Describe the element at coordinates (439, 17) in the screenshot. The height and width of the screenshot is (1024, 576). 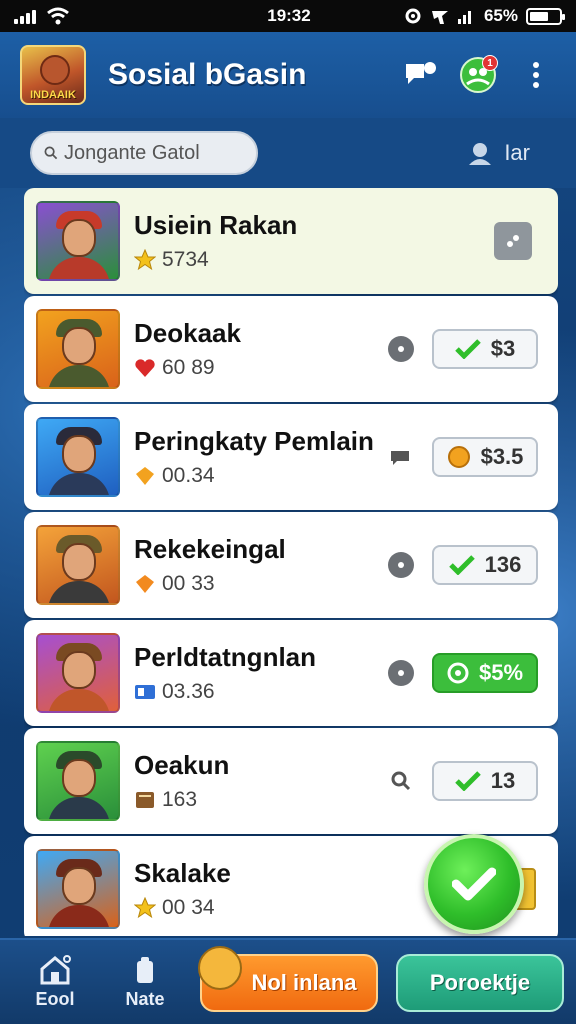
I see `airplane-icon` at that location.